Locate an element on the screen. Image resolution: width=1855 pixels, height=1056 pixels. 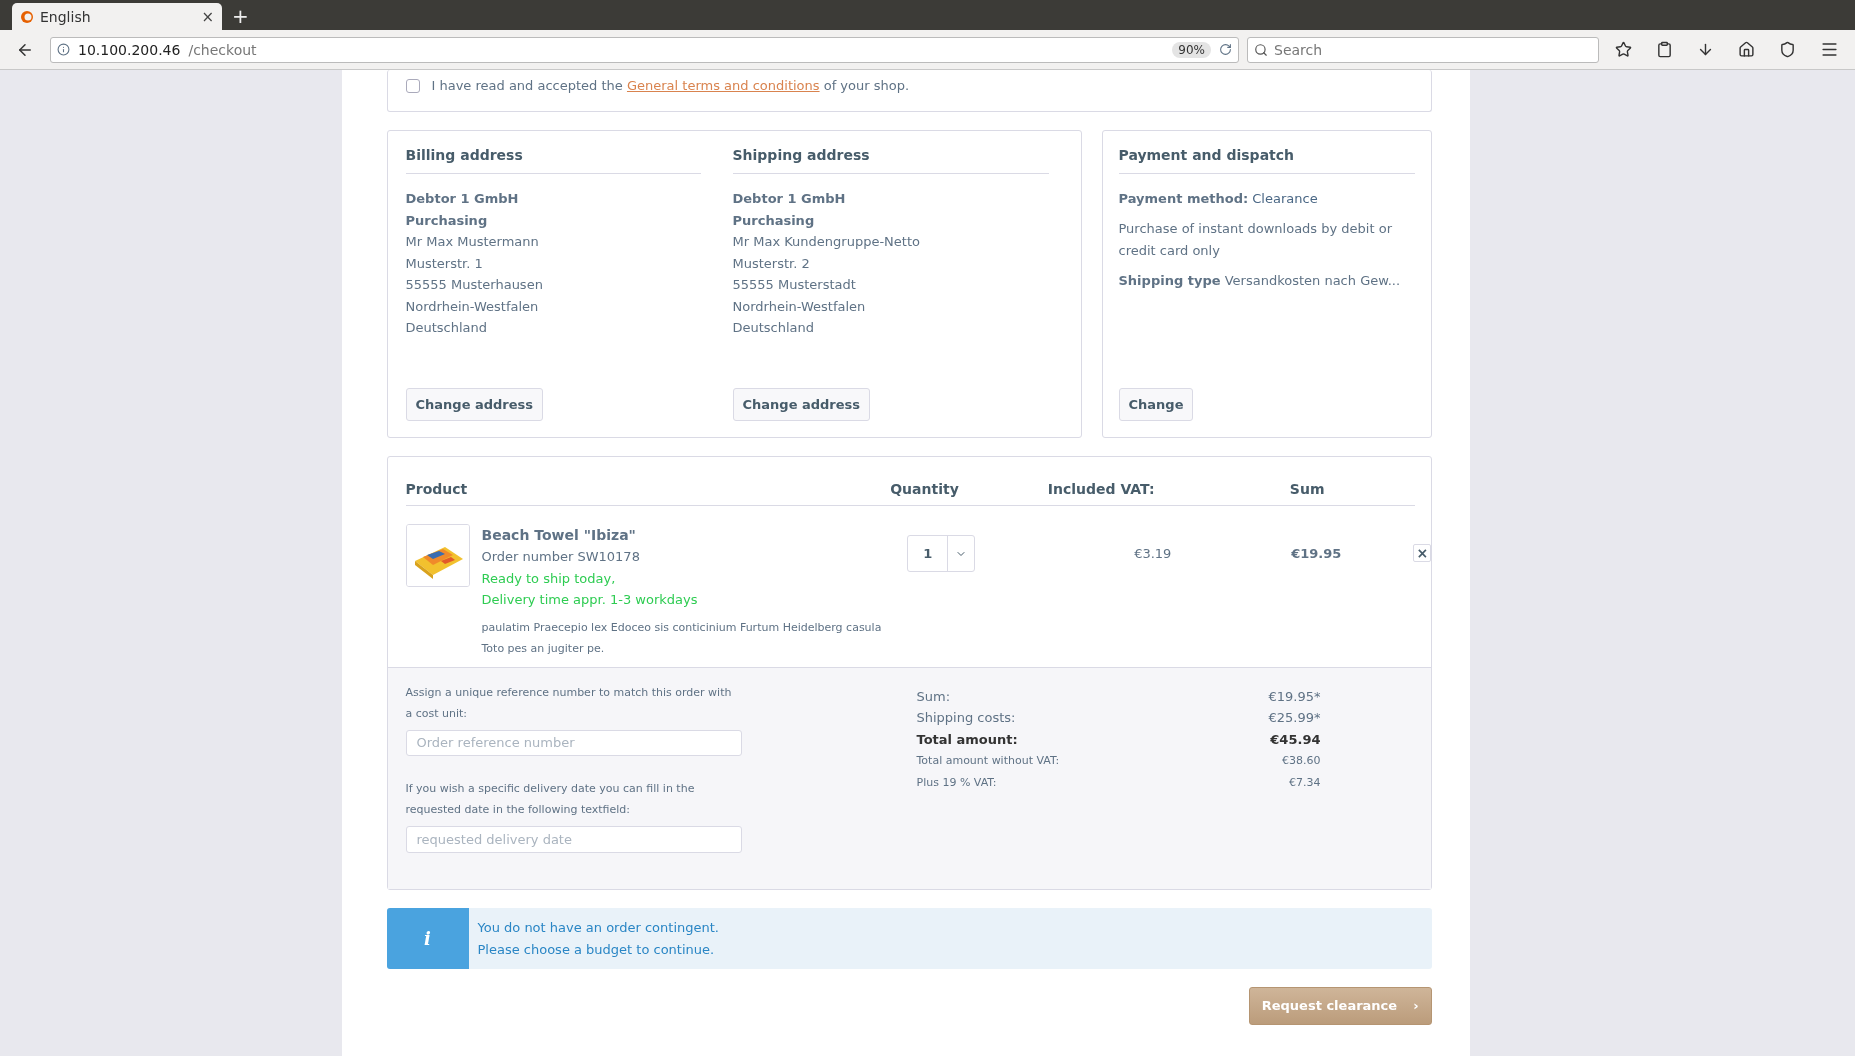
reload-icon is located at coordinates (1225, 49).